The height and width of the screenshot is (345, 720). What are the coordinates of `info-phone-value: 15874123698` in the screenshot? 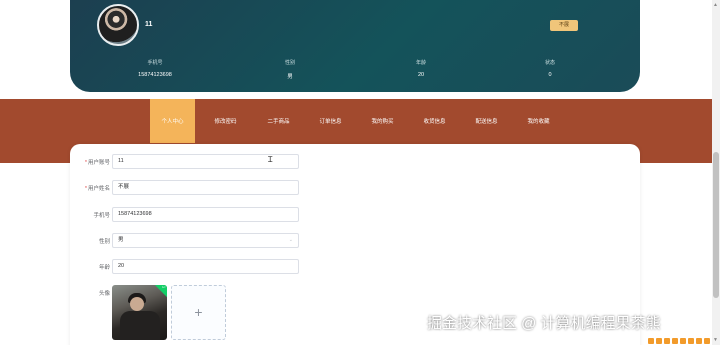 It's located at (155, 75).